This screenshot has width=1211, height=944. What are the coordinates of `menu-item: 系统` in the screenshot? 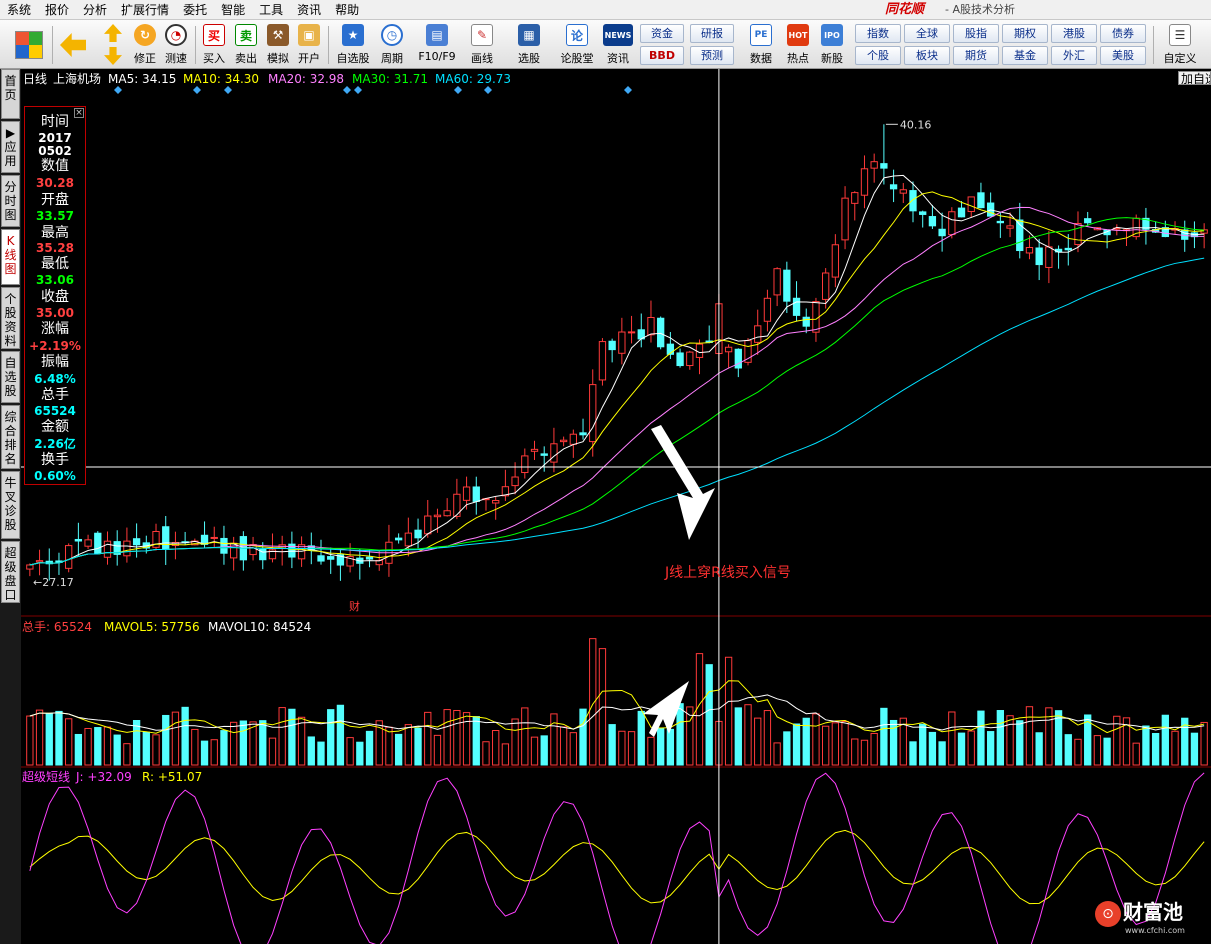 It's located at (19, 10).